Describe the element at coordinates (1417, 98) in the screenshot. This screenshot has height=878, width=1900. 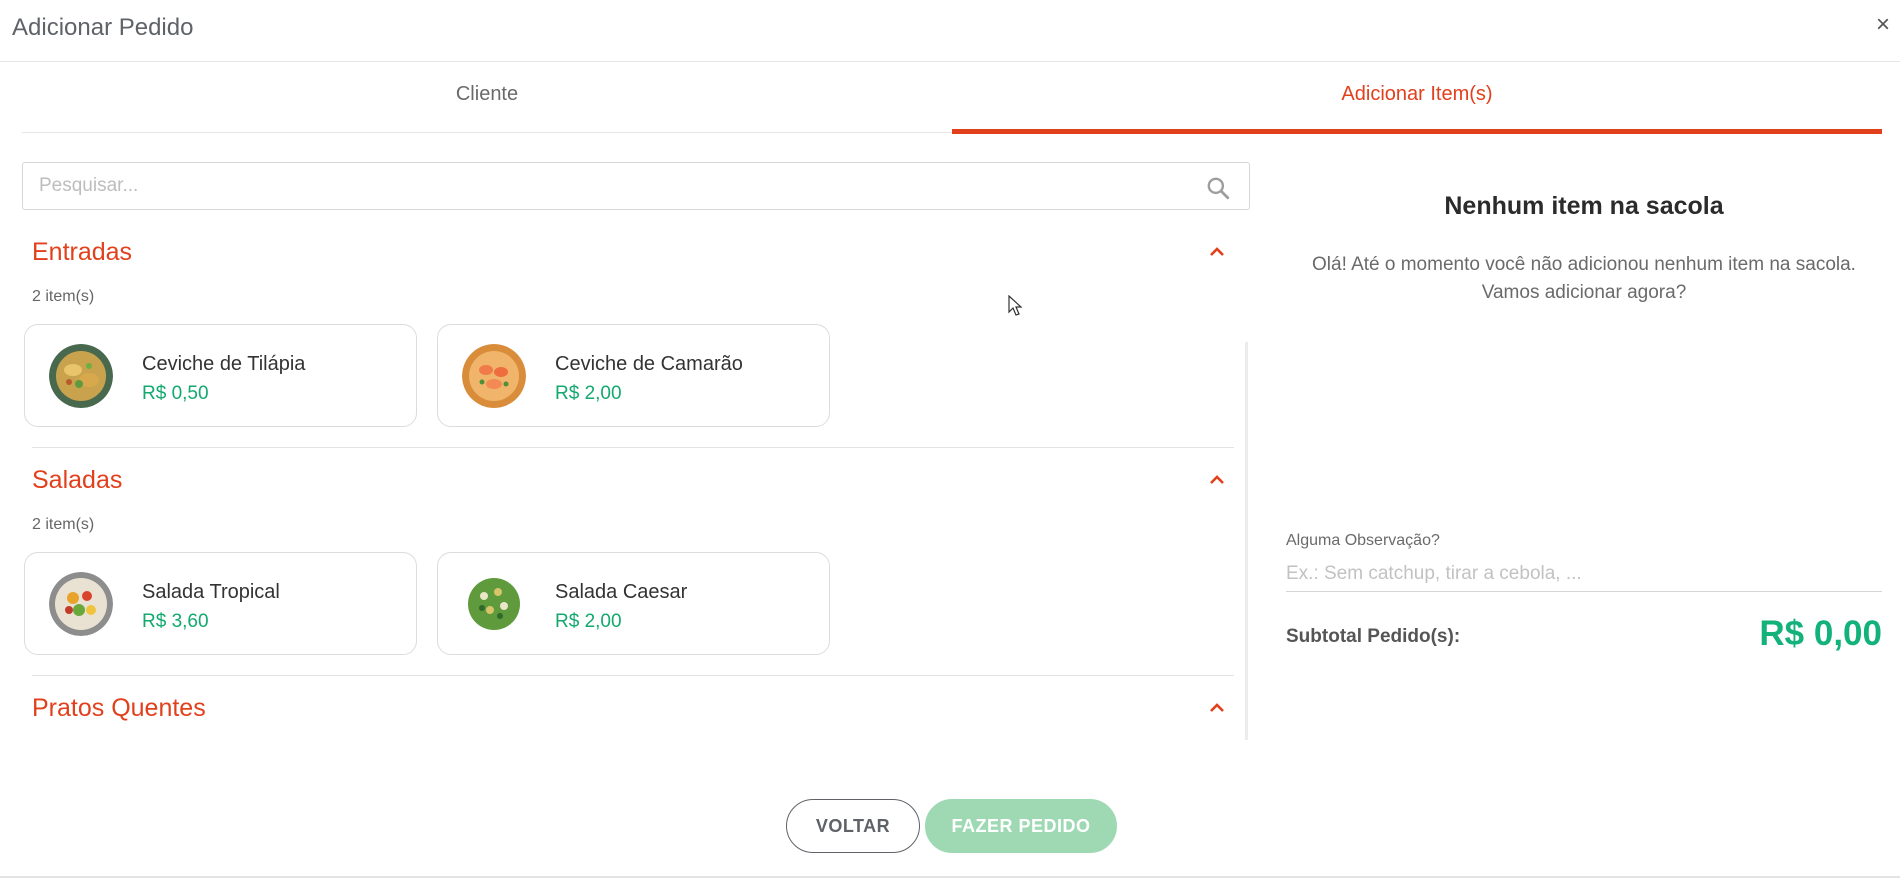
I see `tab-adicionar-itens: Adicionar Item(s)` at that location.